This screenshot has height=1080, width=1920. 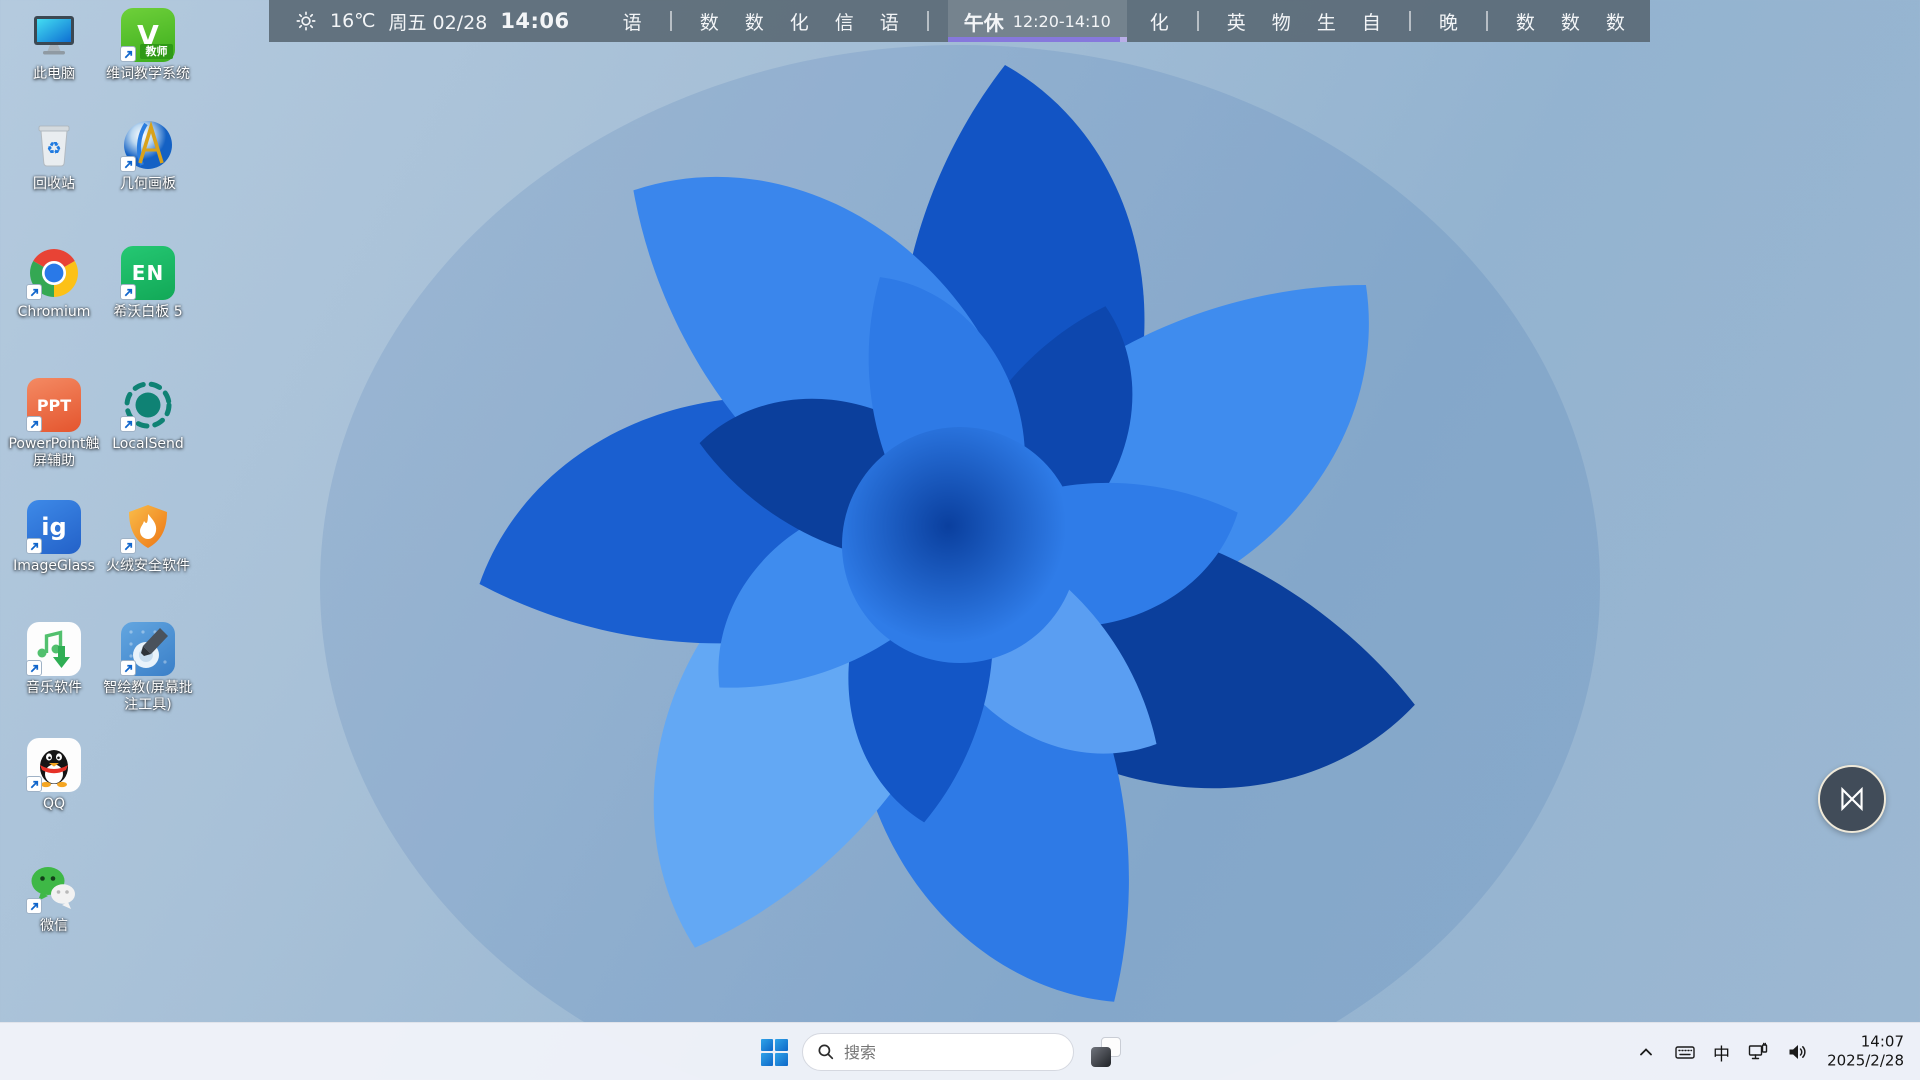 What do you see at coordinates (54, 659) in the screenshot?
I see `desktop-icon-music-app: 音乐软件` at bounding box center [54, 659].